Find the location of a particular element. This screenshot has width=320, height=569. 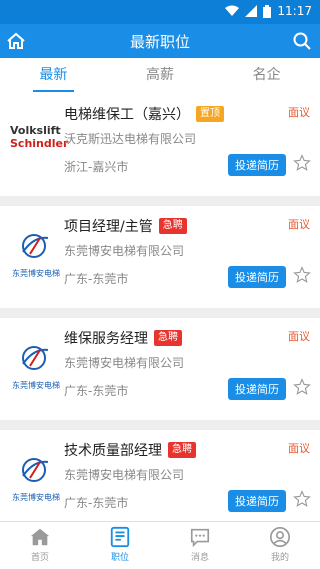

tab-bar: 最新 高薪 名企 is located at coordinates (160, 76).